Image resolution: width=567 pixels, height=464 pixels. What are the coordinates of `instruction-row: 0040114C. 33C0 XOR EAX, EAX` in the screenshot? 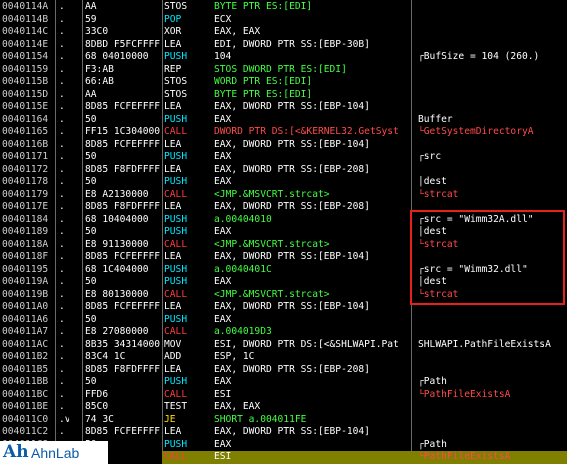 It's located at (283, 32).